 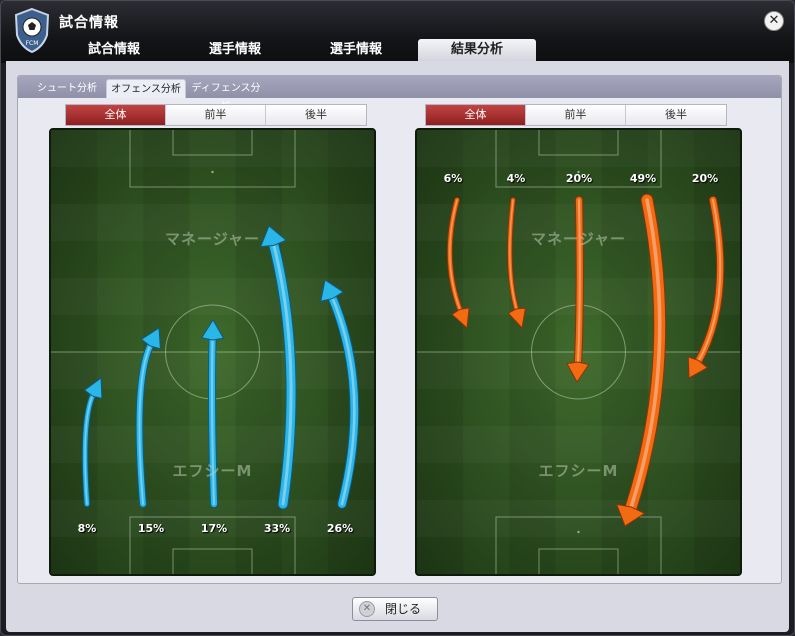 What do you see at coordinates (214, 528) in the screenshot?
I see `offense-lane-3-percent: 17%` at bounding box center [214, 528].